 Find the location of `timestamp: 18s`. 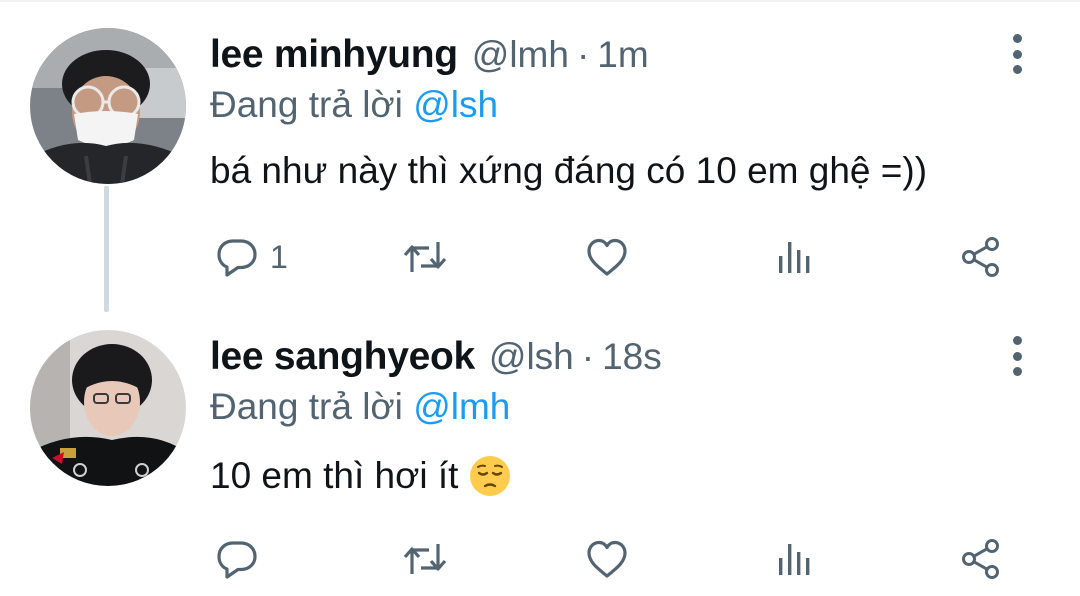

timestamp: 18s is located at coordinates (632, 357).